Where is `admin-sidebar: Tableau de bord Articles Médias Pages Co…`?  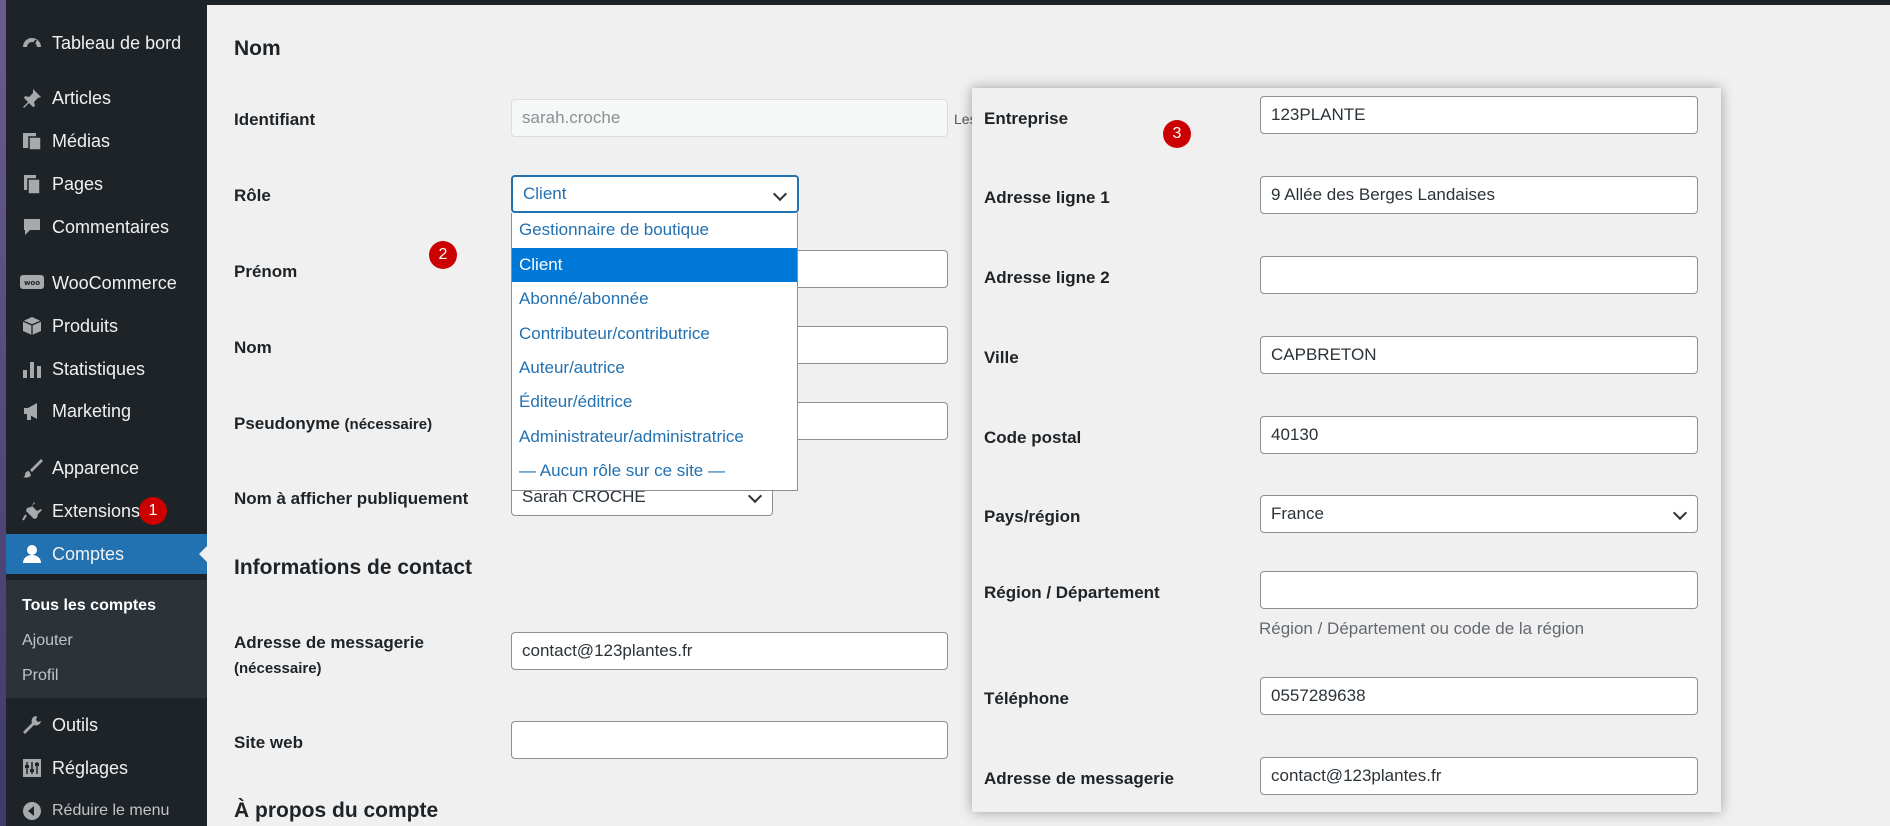 admin-sidebar: Tableau de bord Articles Médias Pages Co… is located at coordinates (106, 415).